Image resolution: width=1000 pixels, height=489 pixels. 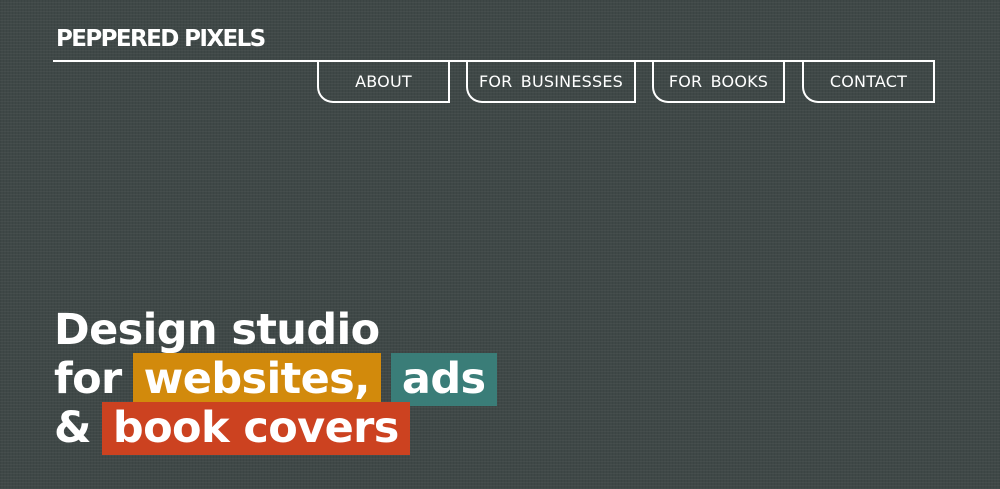 What do you see at coordinates (217, 330) in the screenshot?
I see `hero-line-1: Design studio` at bounding box center [217, 330].